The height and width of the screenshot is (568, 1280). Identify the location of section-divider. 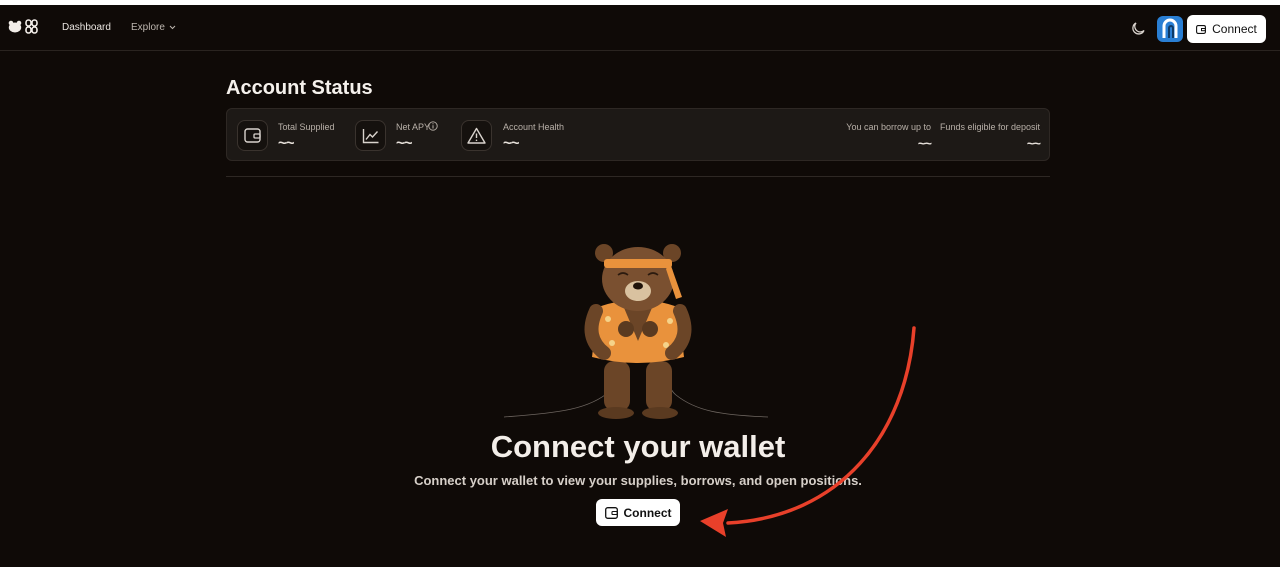
(638, 176).